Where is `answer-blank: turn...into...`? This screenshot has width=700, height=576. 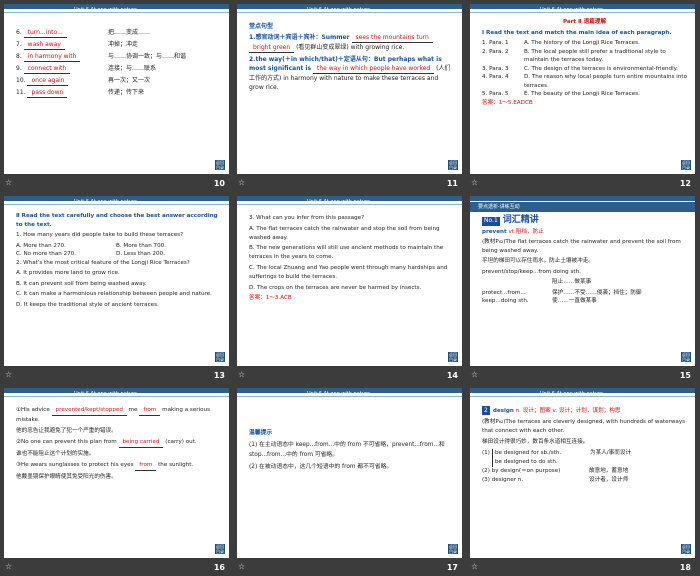 answer-blank: turn...into... is located at coordinates (45, 33).